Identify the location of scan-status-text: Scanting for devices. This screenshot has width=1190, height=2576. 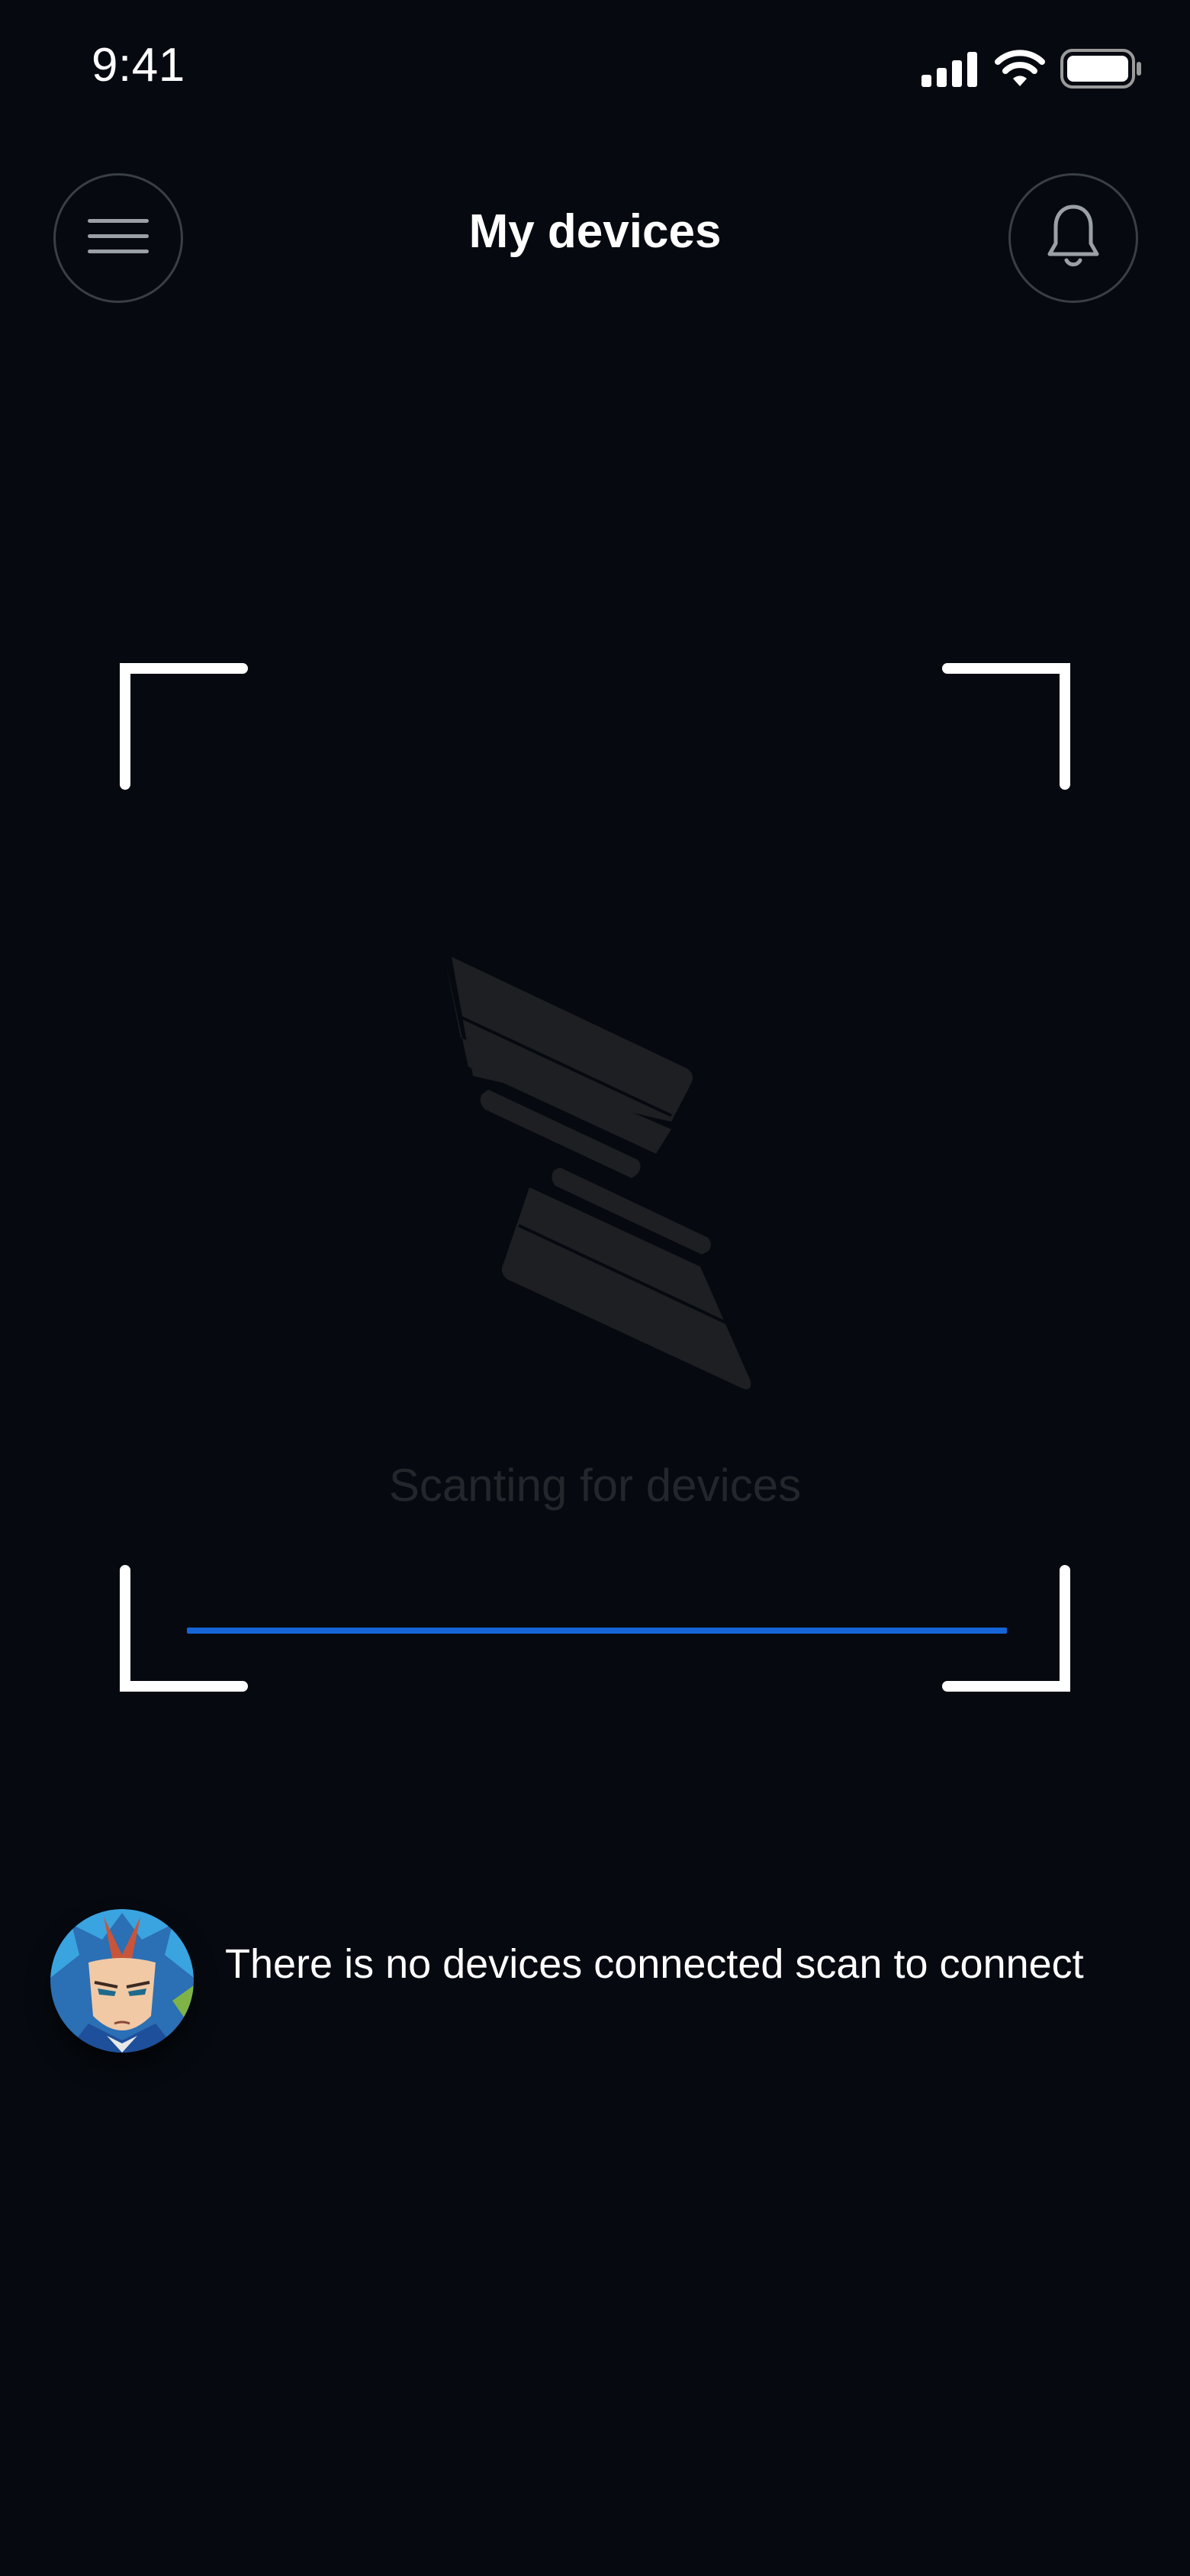
(595, 1485).